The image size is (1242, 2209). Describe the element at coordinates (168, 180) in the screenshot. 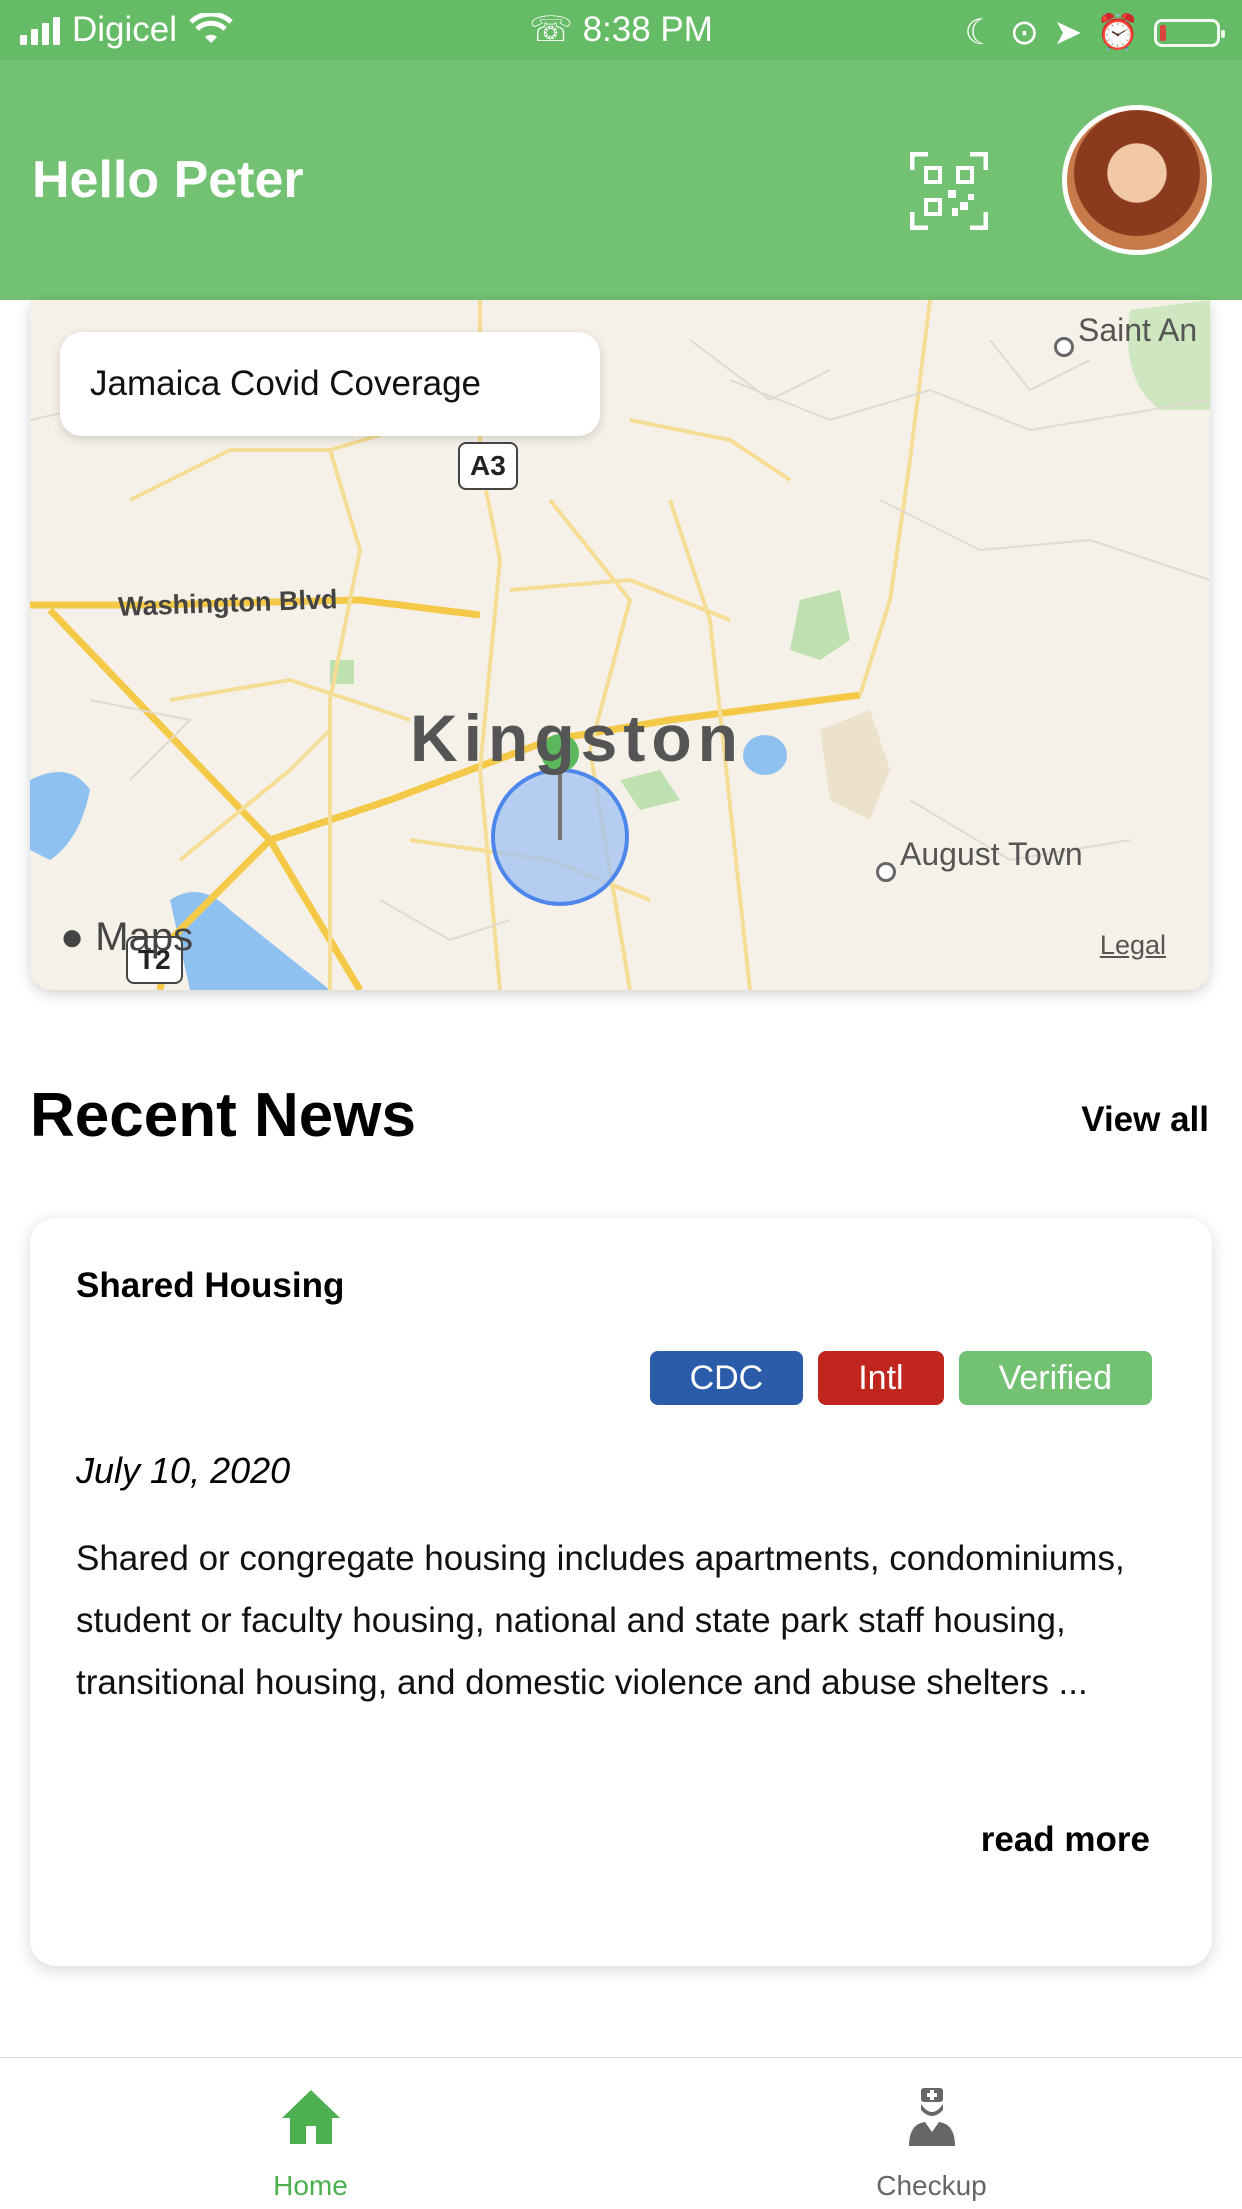

I see `greeting-title: Hello Peter` at that location.